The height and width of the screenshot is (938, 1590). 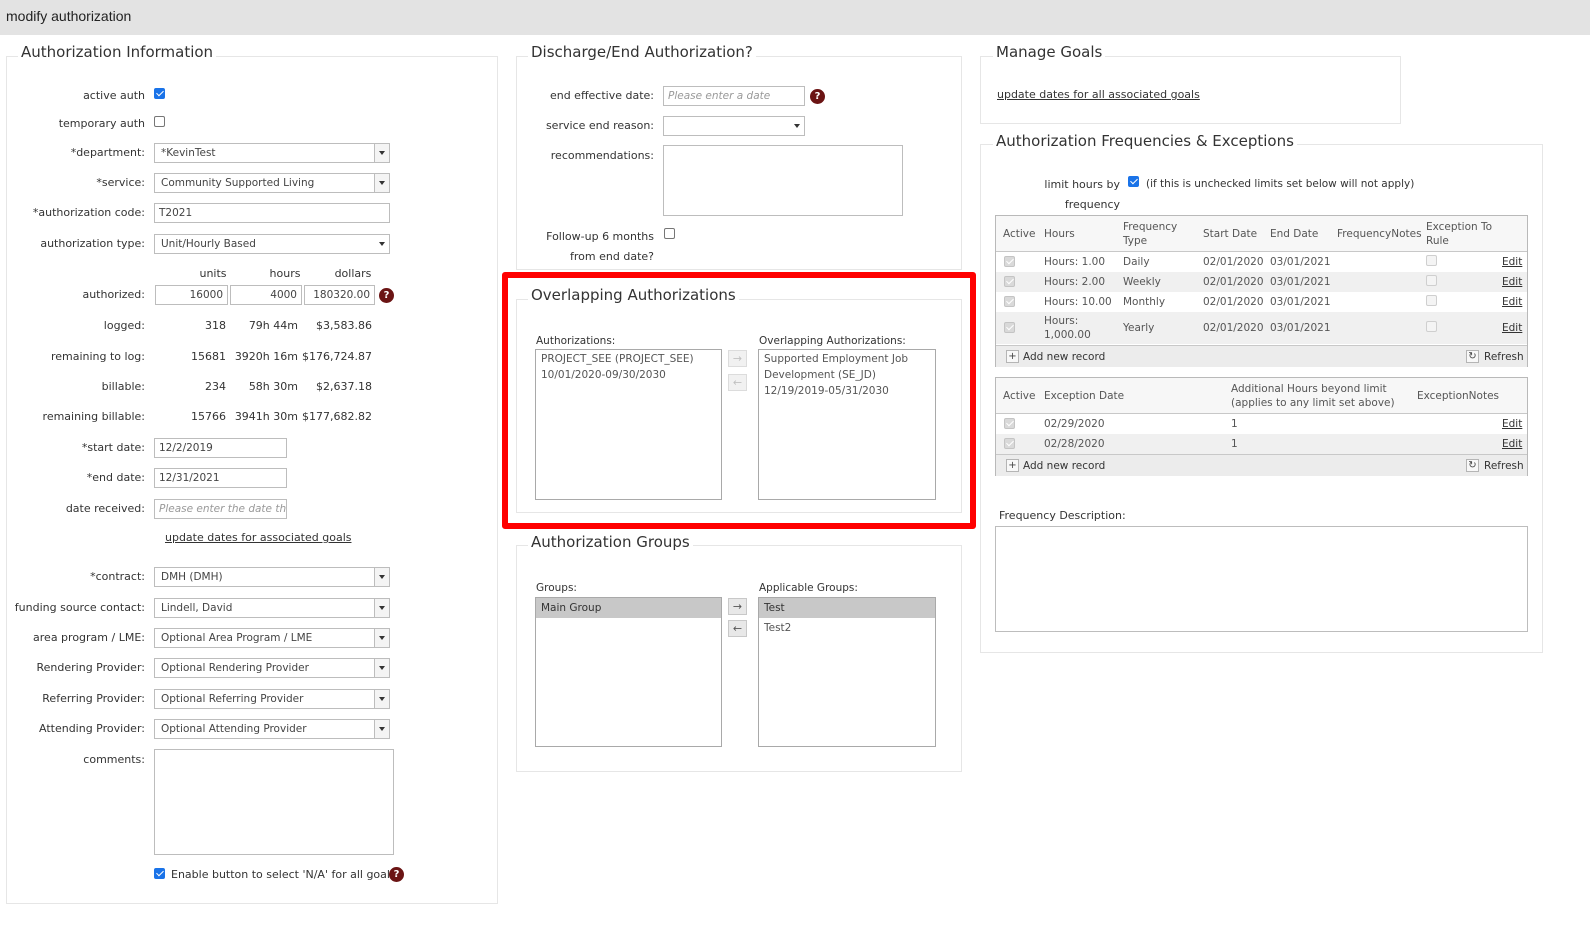 I want to click on contract-value: DMH (DMH), so click(x=192, y=577).